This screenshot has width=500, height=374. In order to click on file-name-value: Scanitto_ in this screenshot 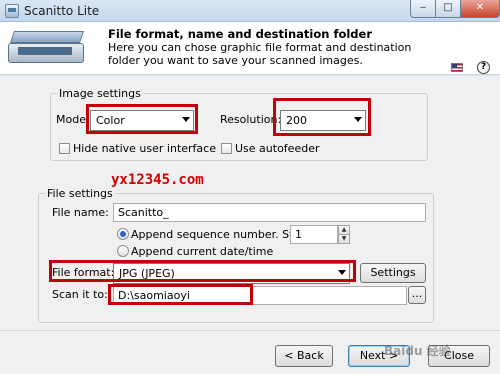, I will do `click(143, 212)`.